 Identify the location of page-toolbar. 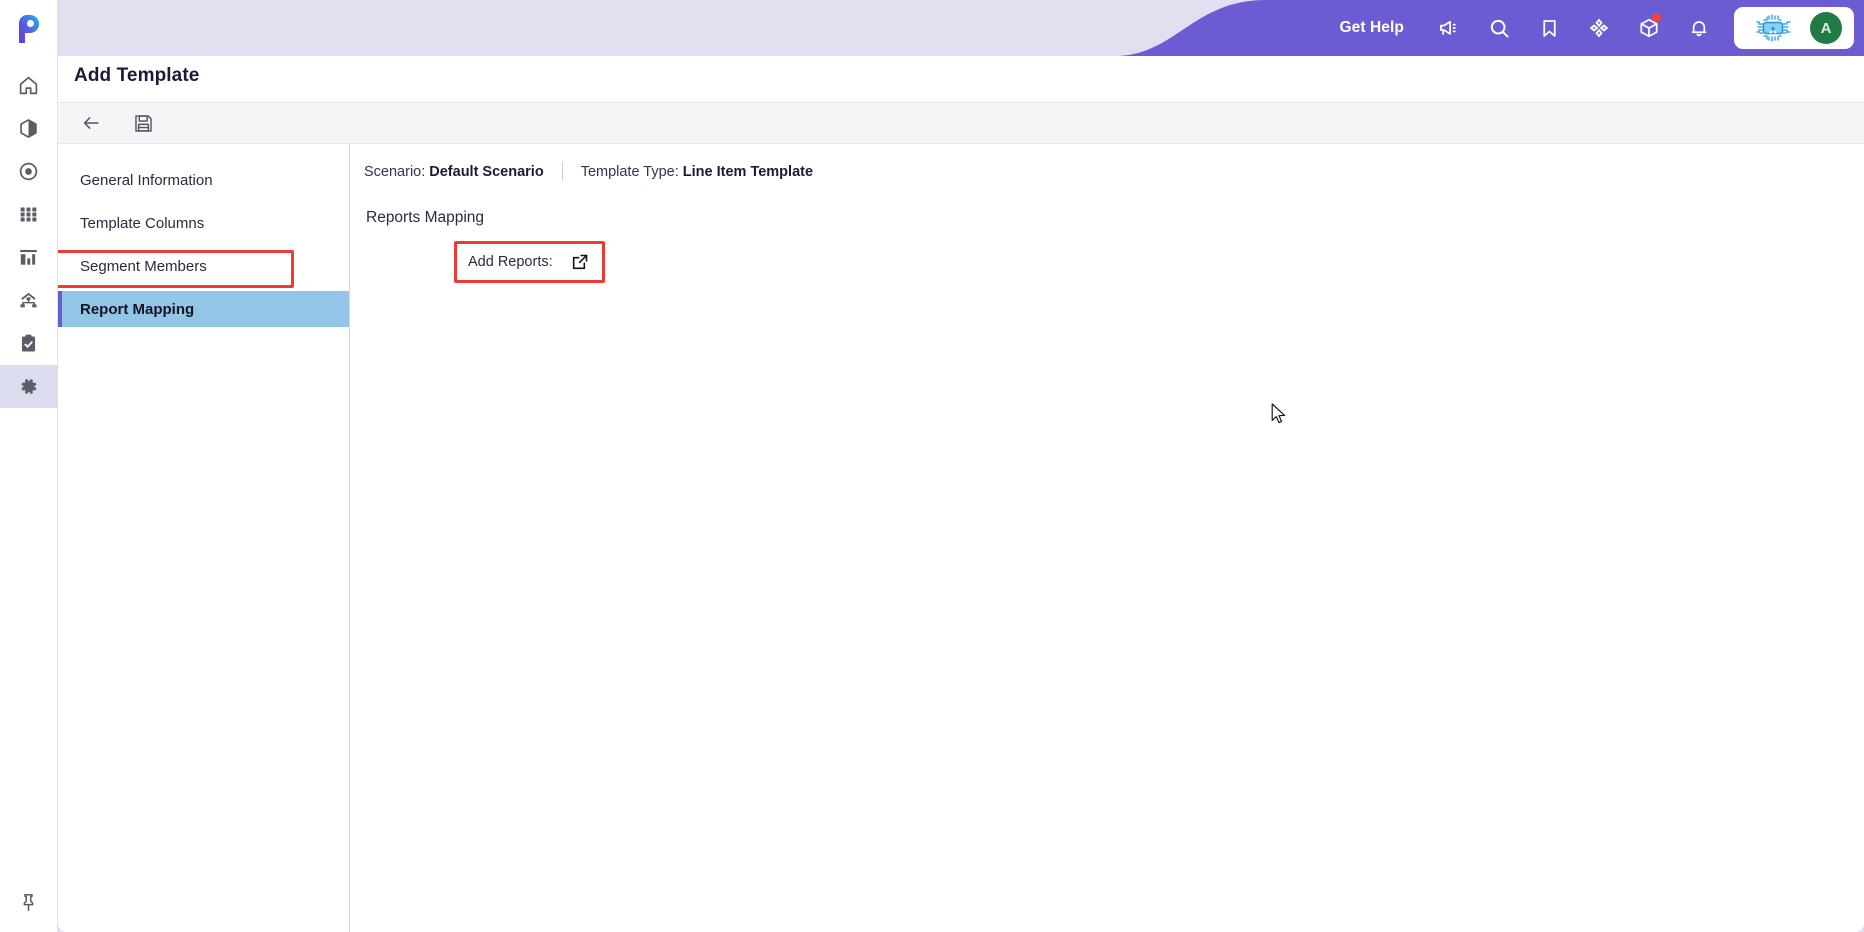
(961, 123).